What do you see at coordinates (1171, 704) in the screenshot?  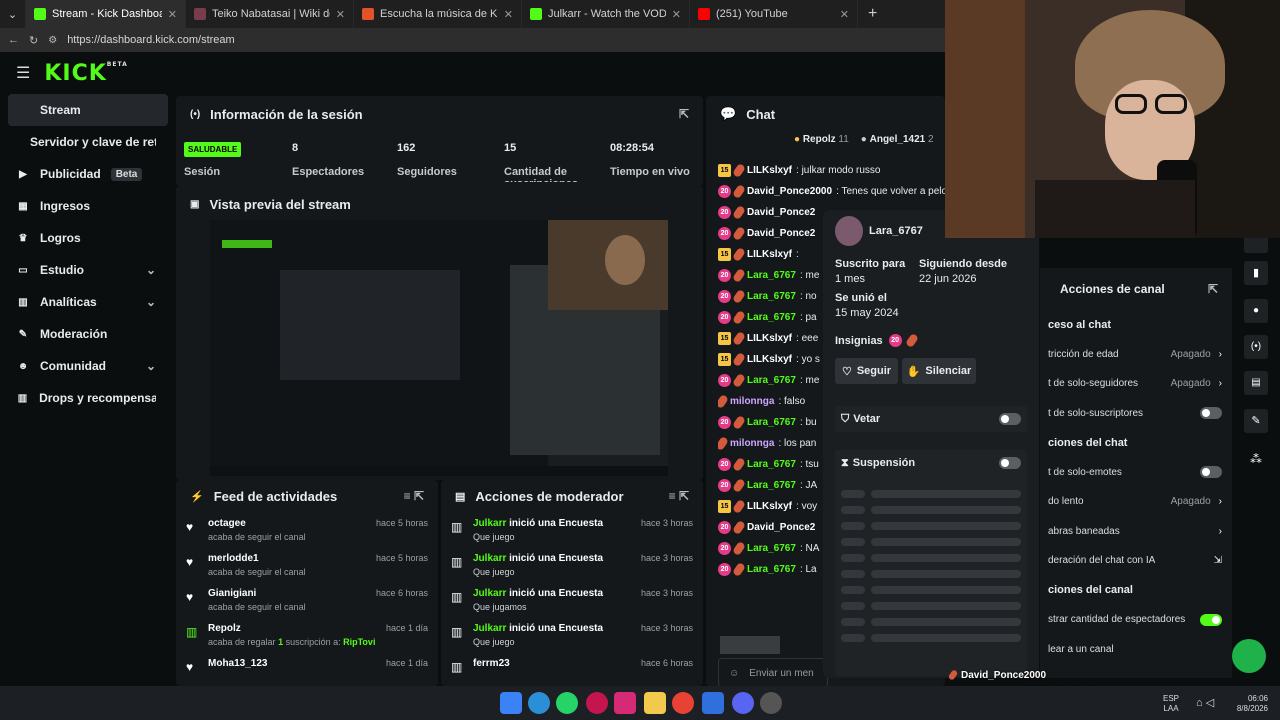 I see `language-indicator: ESP LAA` at bounding box center [1171, 704].